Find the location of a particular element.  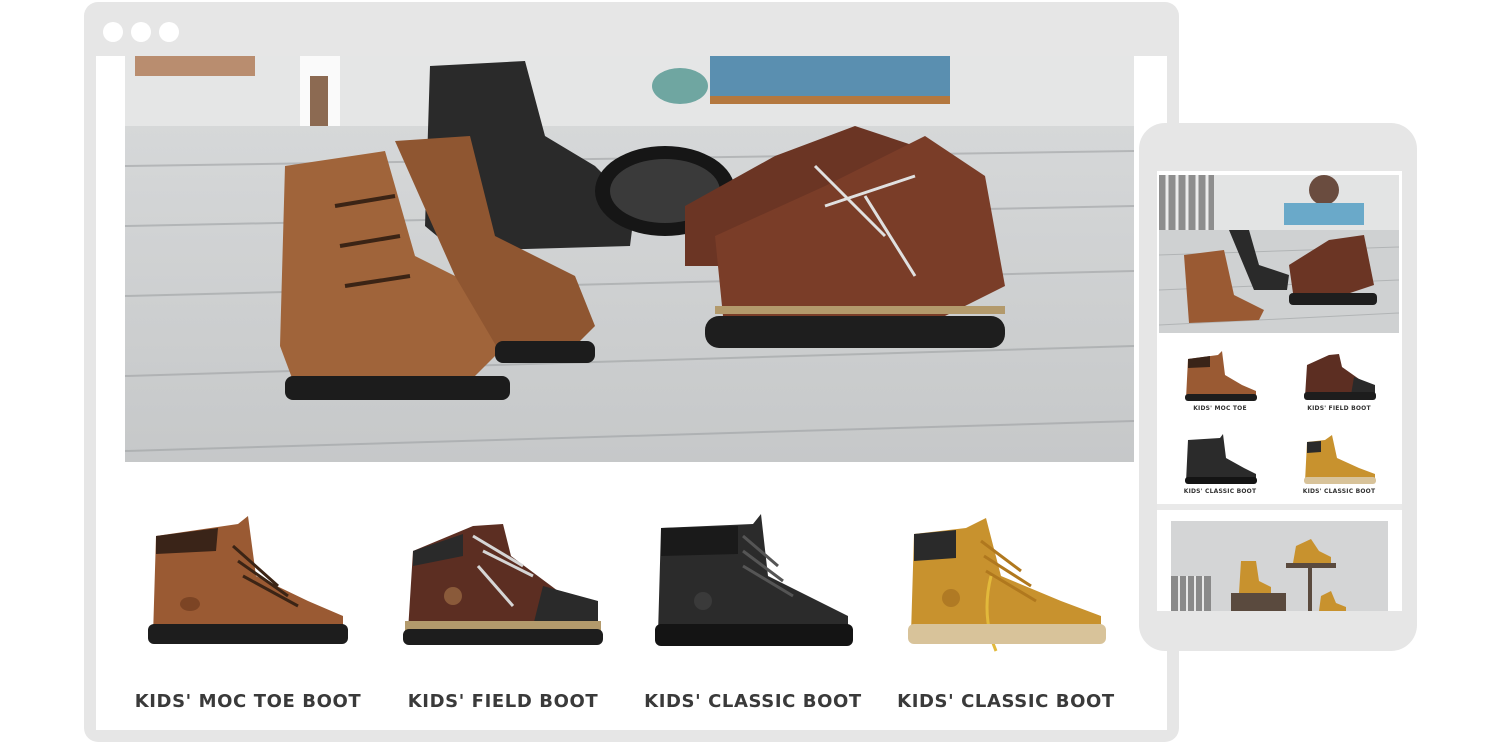

mobile-section-divider is located at coordinates (1279, 507).